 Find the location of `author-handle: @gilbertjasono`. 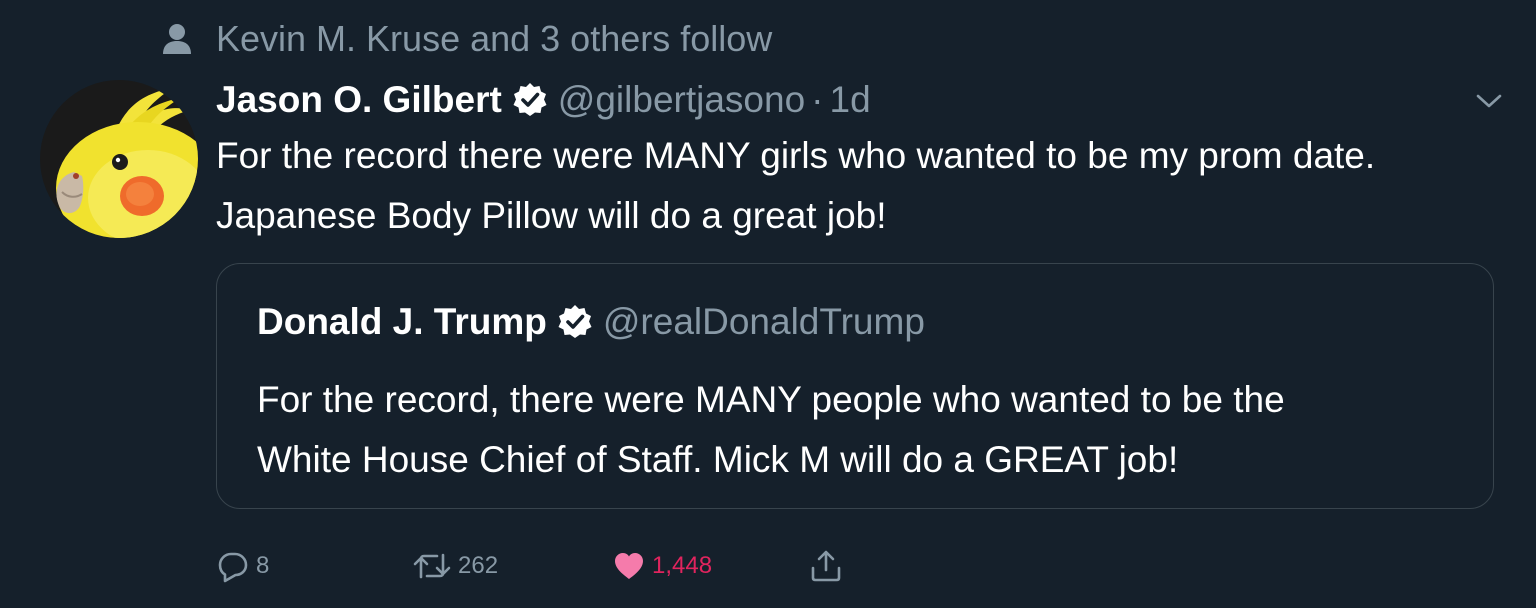

author-handle: @gilbertjasono is located at coordinates (681, 100).